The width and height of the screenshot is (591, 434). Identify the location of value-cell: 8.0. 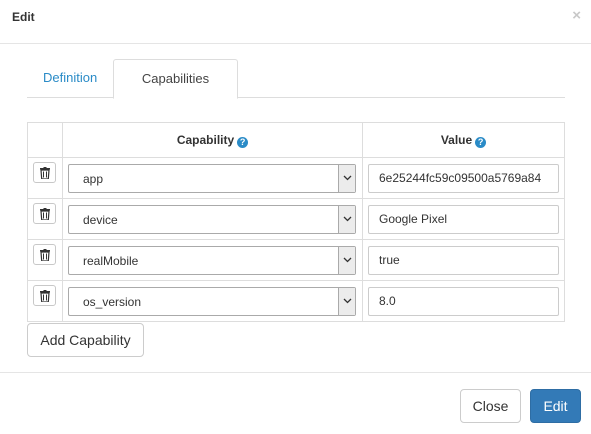
(463, 301).